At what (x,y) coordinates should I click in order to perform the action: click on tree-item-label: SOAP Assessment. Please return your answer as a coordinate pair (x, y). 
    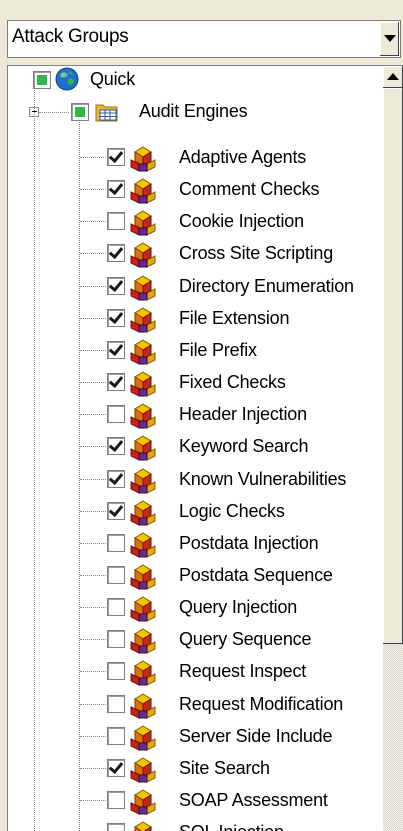
    Looking at the image, I should click on (253, 800).